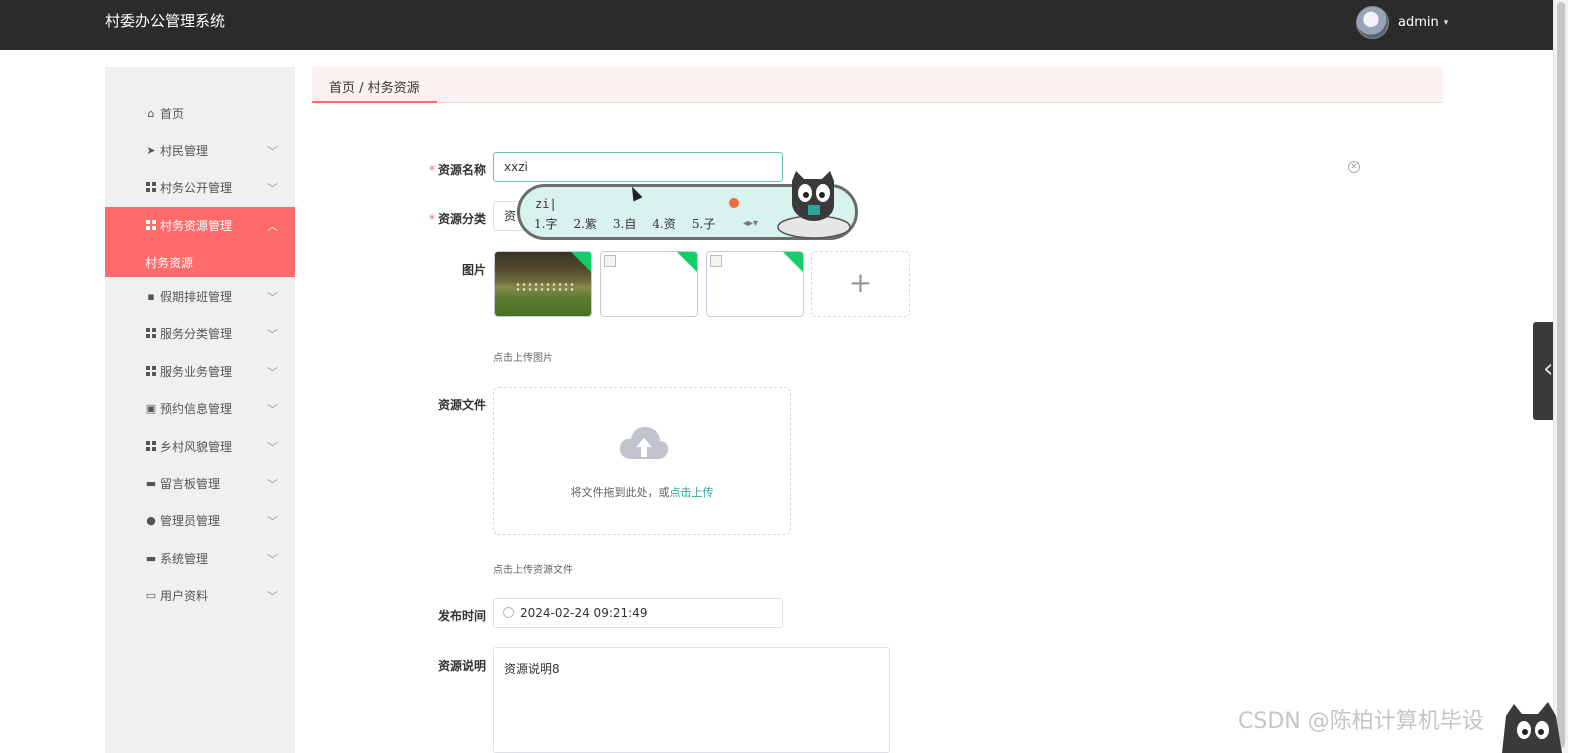  I want to click on sidebar-item-booking: ▣ 预约信息管理 ﹀, so click(200, 408).